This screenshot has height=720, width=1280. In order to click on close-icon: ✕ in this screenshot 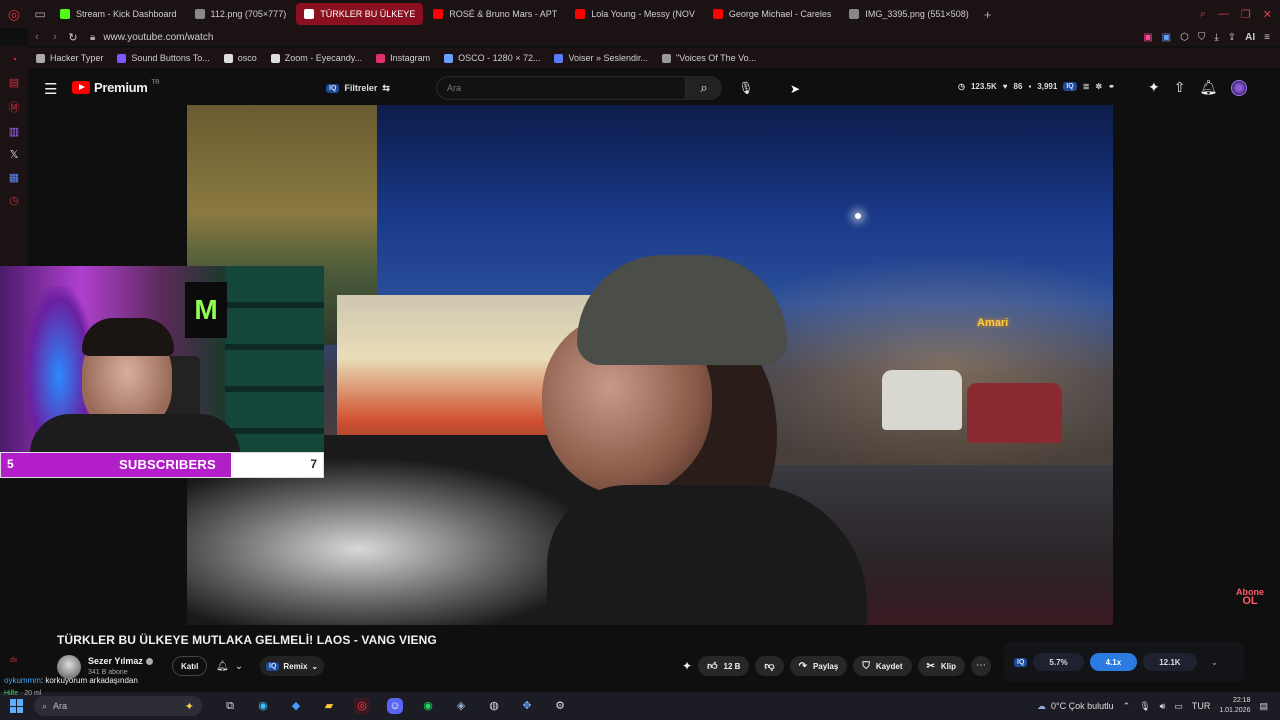, I will do `click(1267, 14)`.